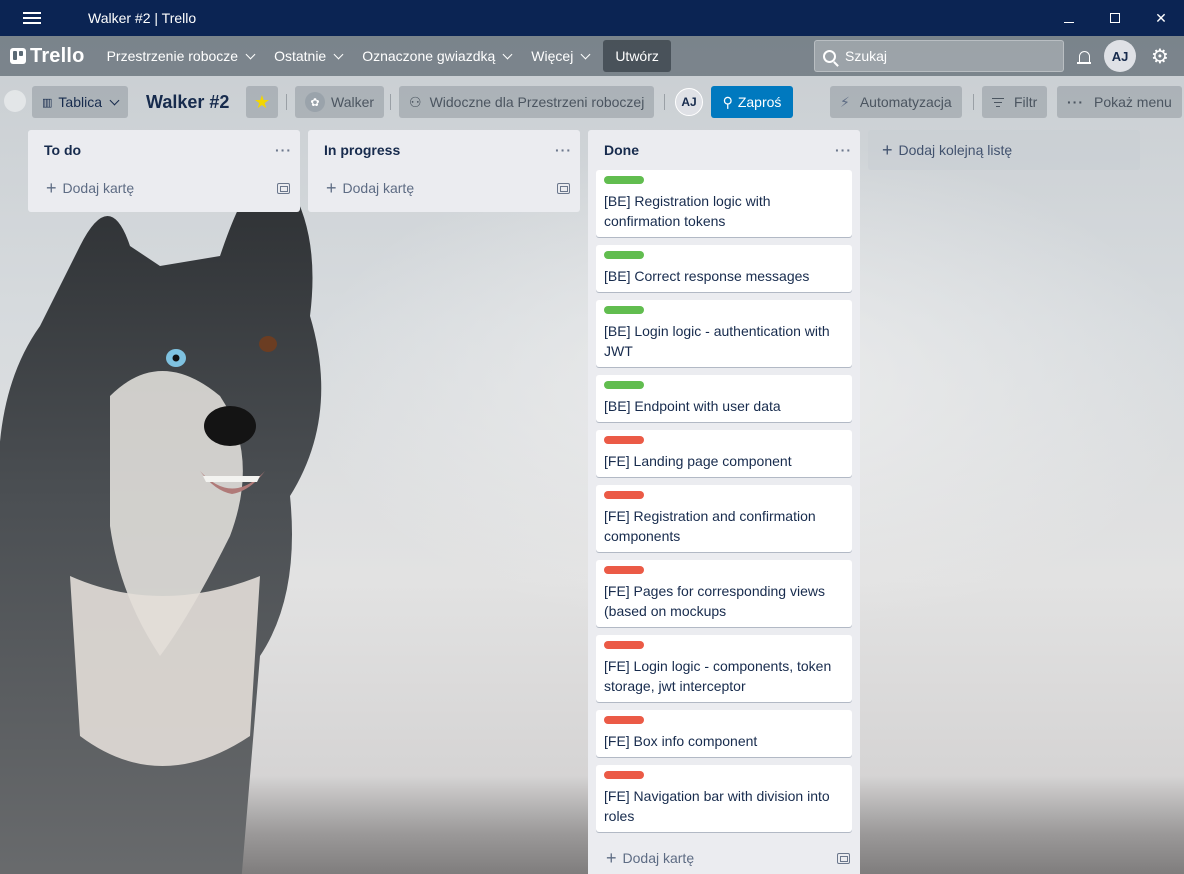 This screenshot has width=1184, height=874. I want to click on card: [BE] Endpoint with user data, so click(724, 398).